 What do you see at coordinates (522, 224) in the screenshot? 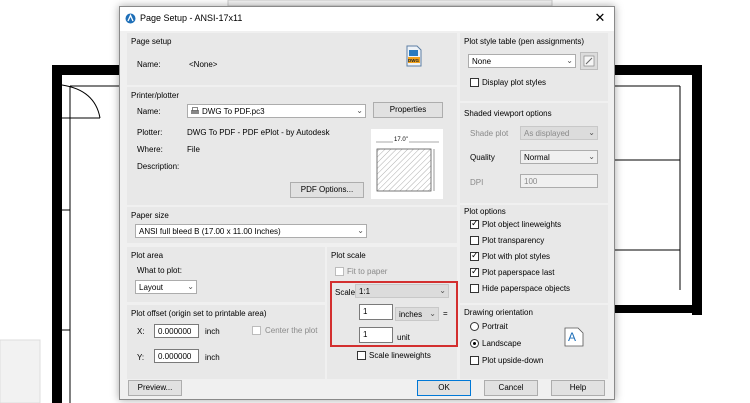
I see `plot-object-lineweights-label: Plot object lineweights` at bounding box center [522, 224].